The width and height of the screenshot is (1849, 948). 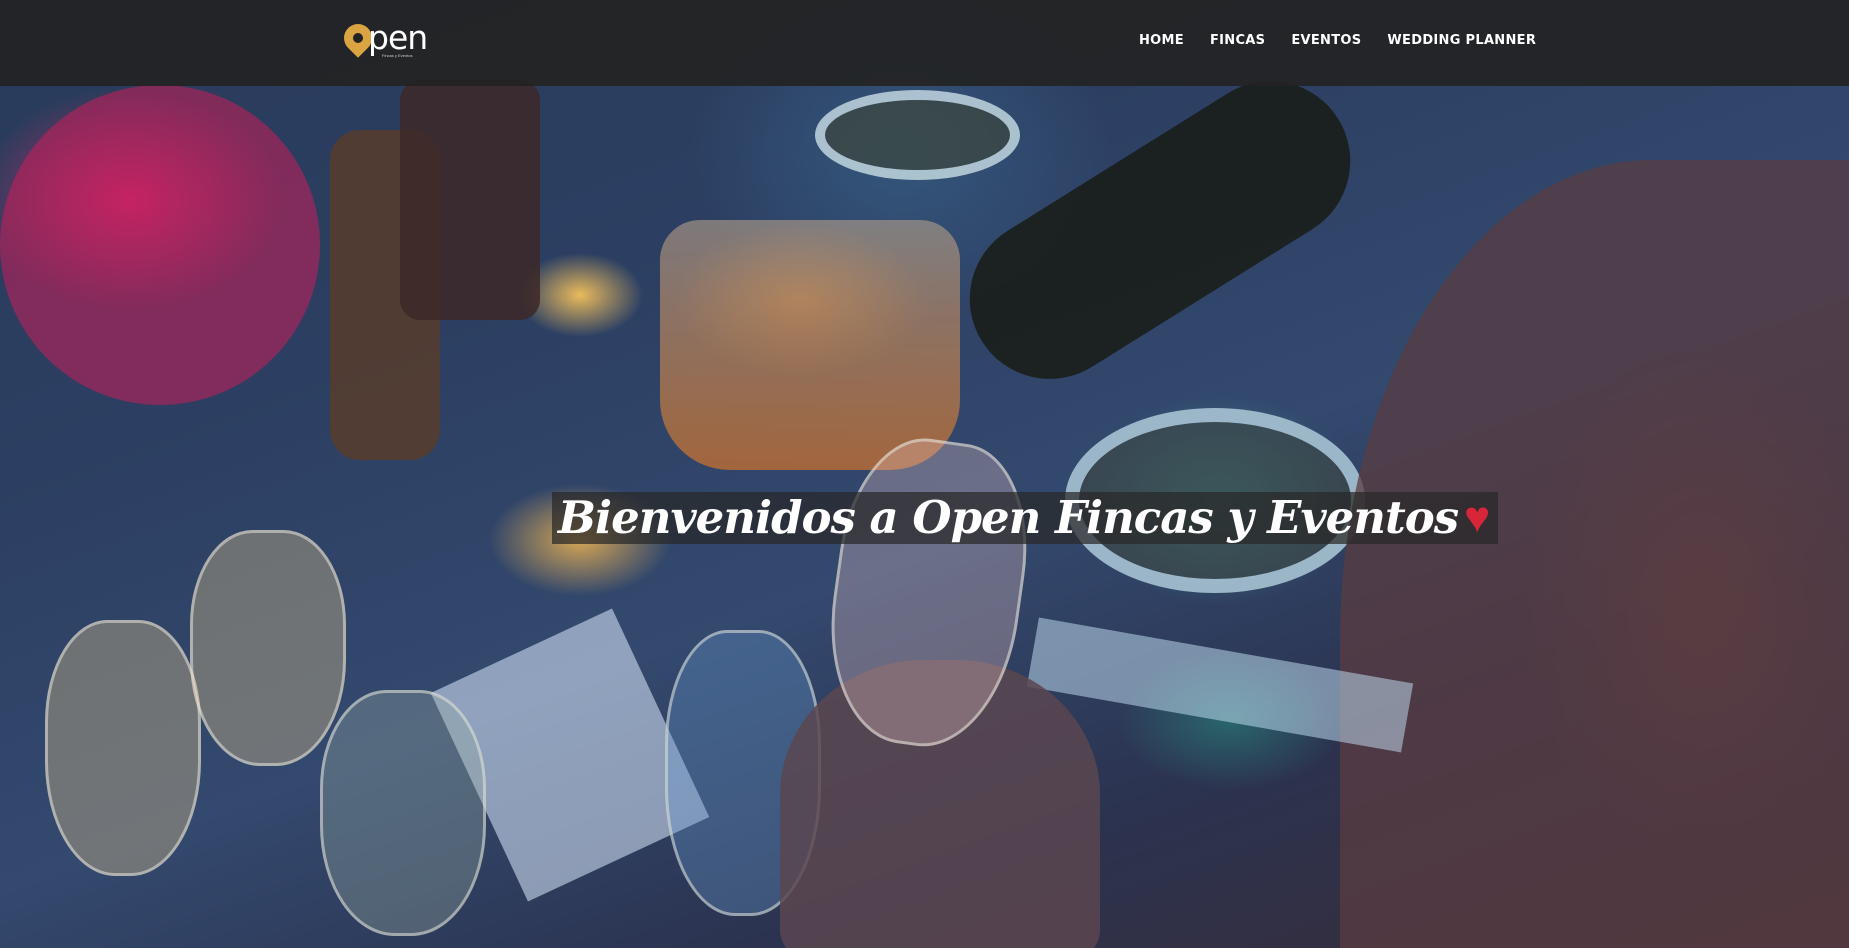 What do you see at coordinates (1237, 40) in the screenshot?
I see `nav-fincas: FINCAS` at bounding box center [1237, 40].